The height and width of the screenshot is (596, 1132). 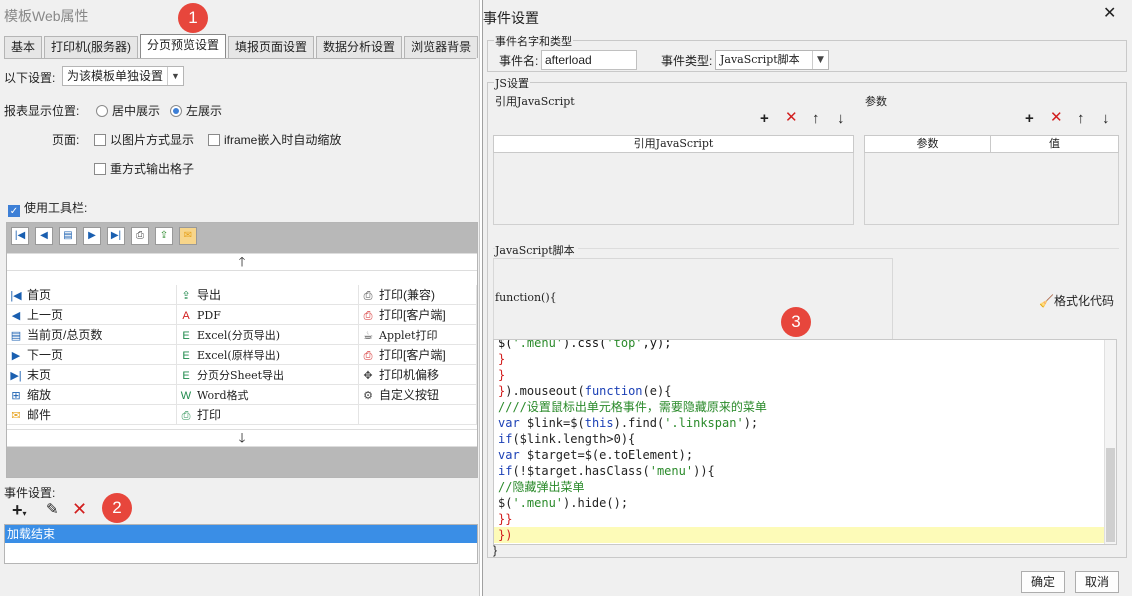 I want to click on checkbox-image-mode: 以图片方式显示, so click(x=144, y=139).